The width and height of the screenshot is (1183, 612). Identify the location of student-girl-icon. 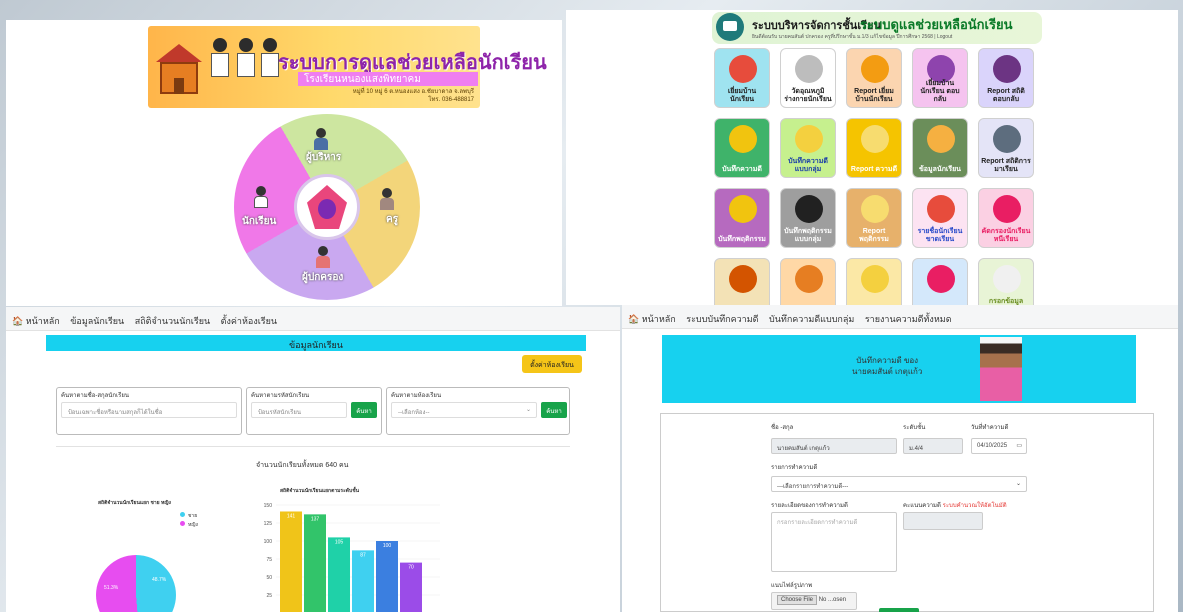
(220, 58).